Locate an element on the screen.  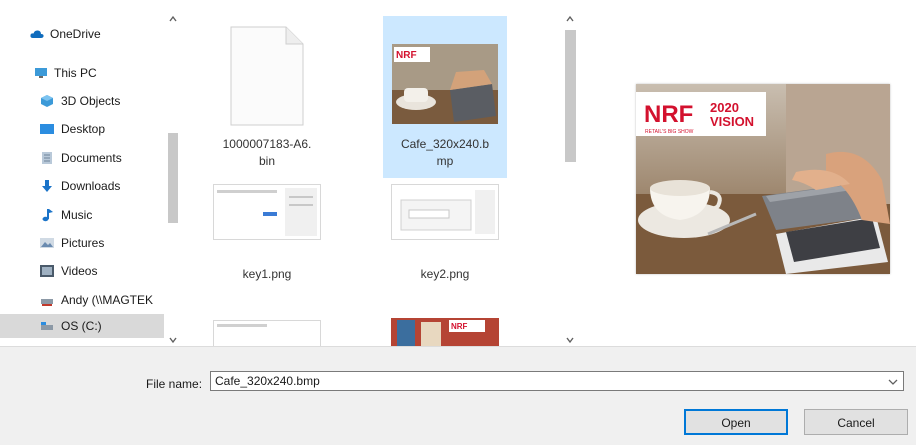
nav-scrollbar is located at coordinates (175, 173).